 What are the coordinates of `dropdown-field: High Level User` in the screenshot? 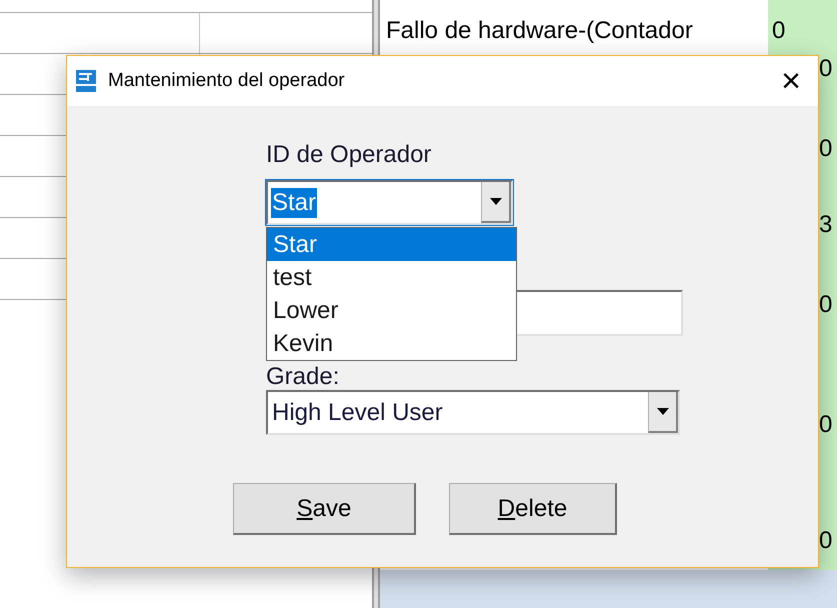 It's located at (473, 412).